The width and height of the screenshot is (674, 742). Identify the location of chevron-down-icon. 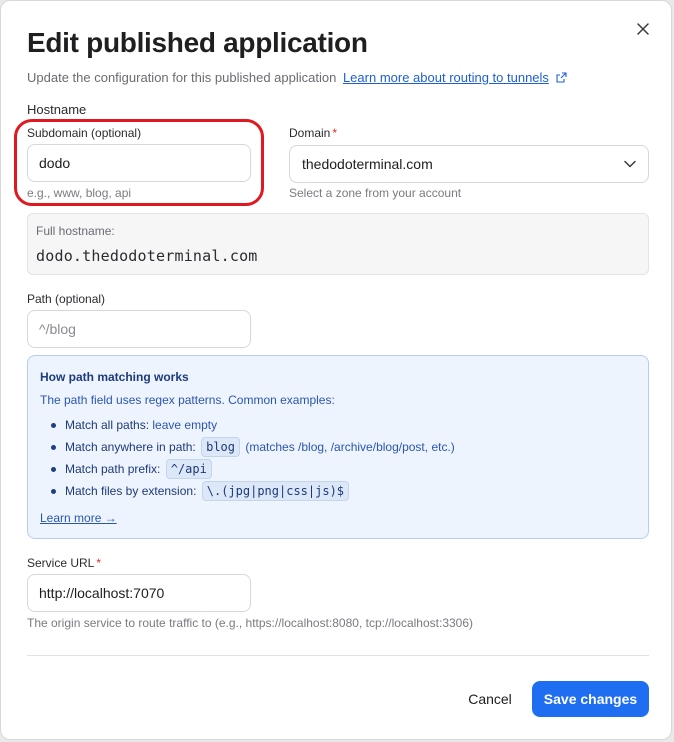
(630, 164).